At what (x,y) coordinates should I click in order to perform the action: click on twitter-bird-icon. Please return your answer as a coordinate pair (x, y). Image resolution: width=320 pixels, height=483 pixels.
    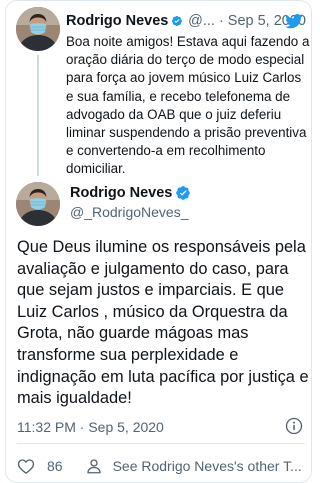
    Looking at the image, I should click on (294, 21).